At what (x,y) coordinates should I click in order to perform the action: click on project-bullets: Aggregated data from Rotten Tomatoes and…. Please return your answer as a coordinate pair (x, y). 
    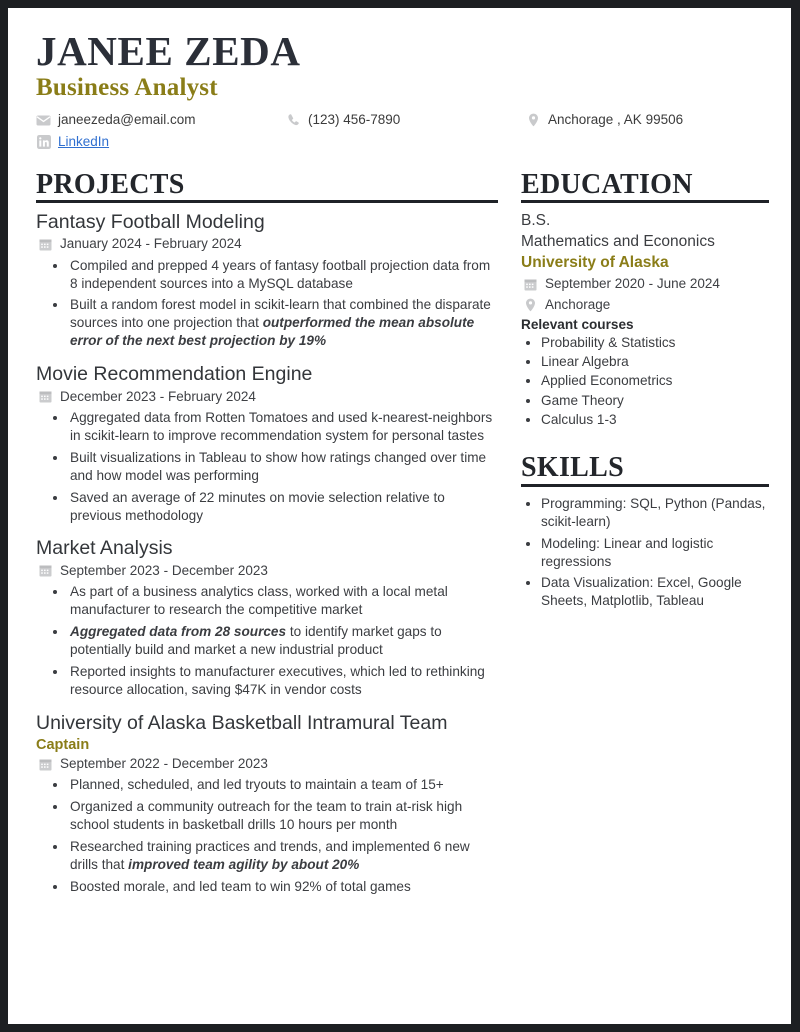
    Looking at the image, I should click on (267, 466).